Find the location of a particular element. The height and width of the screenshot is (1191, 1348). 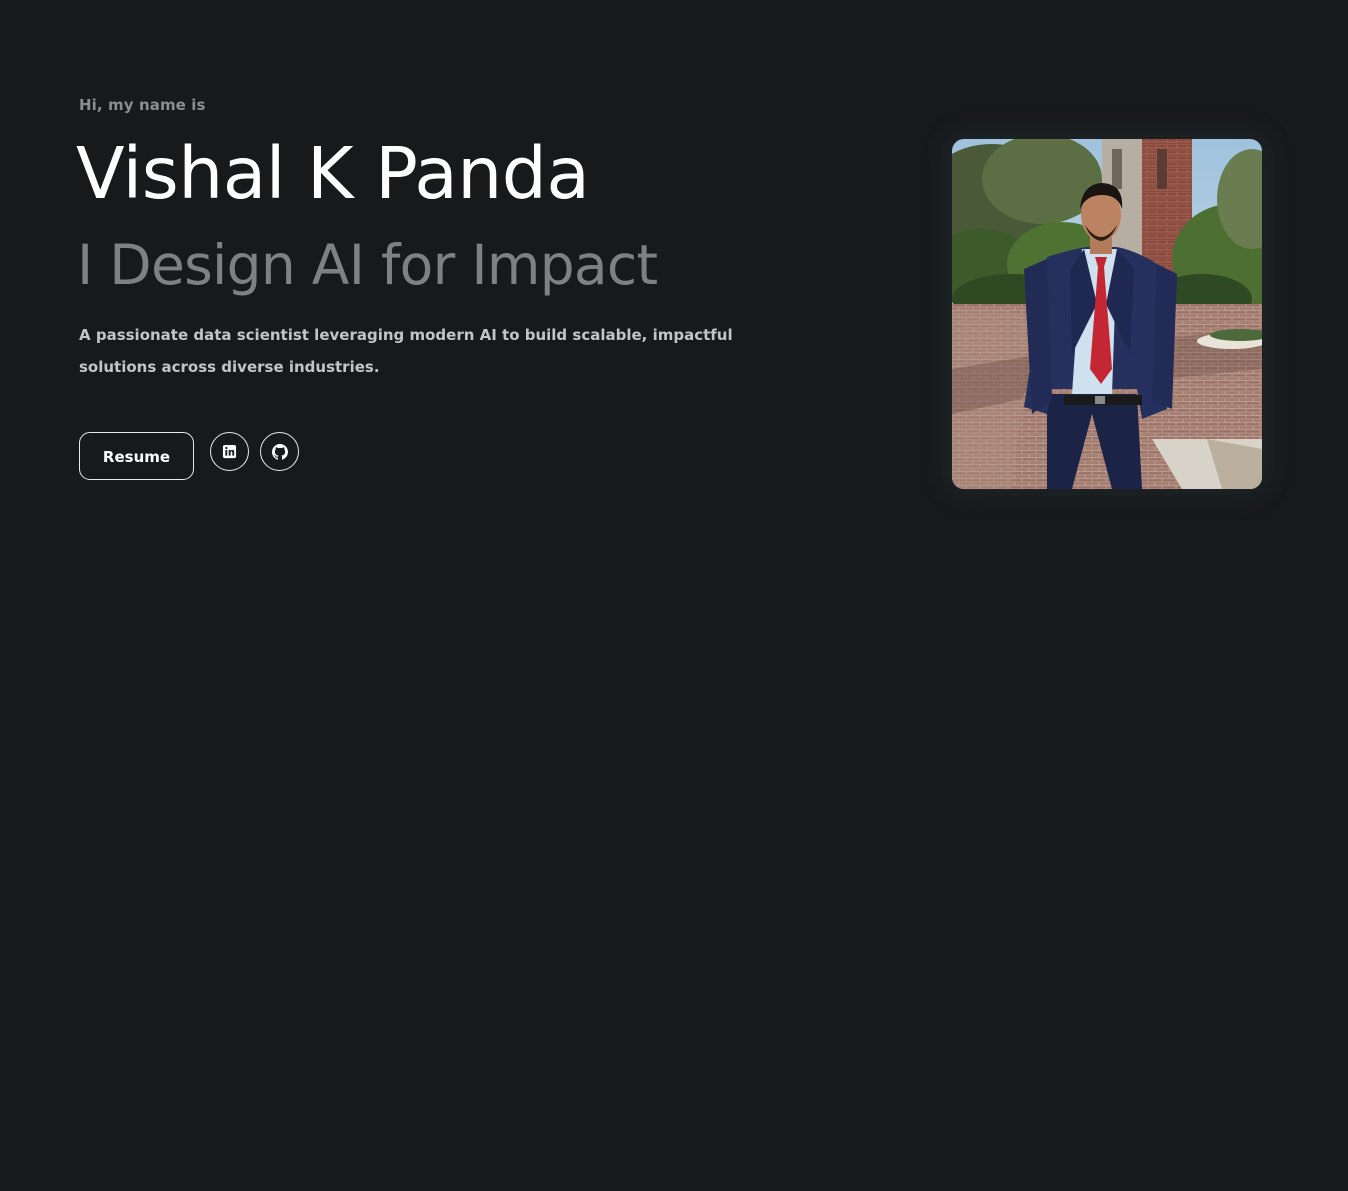

hero-actions: Resume is located at coordinates (189, 456).